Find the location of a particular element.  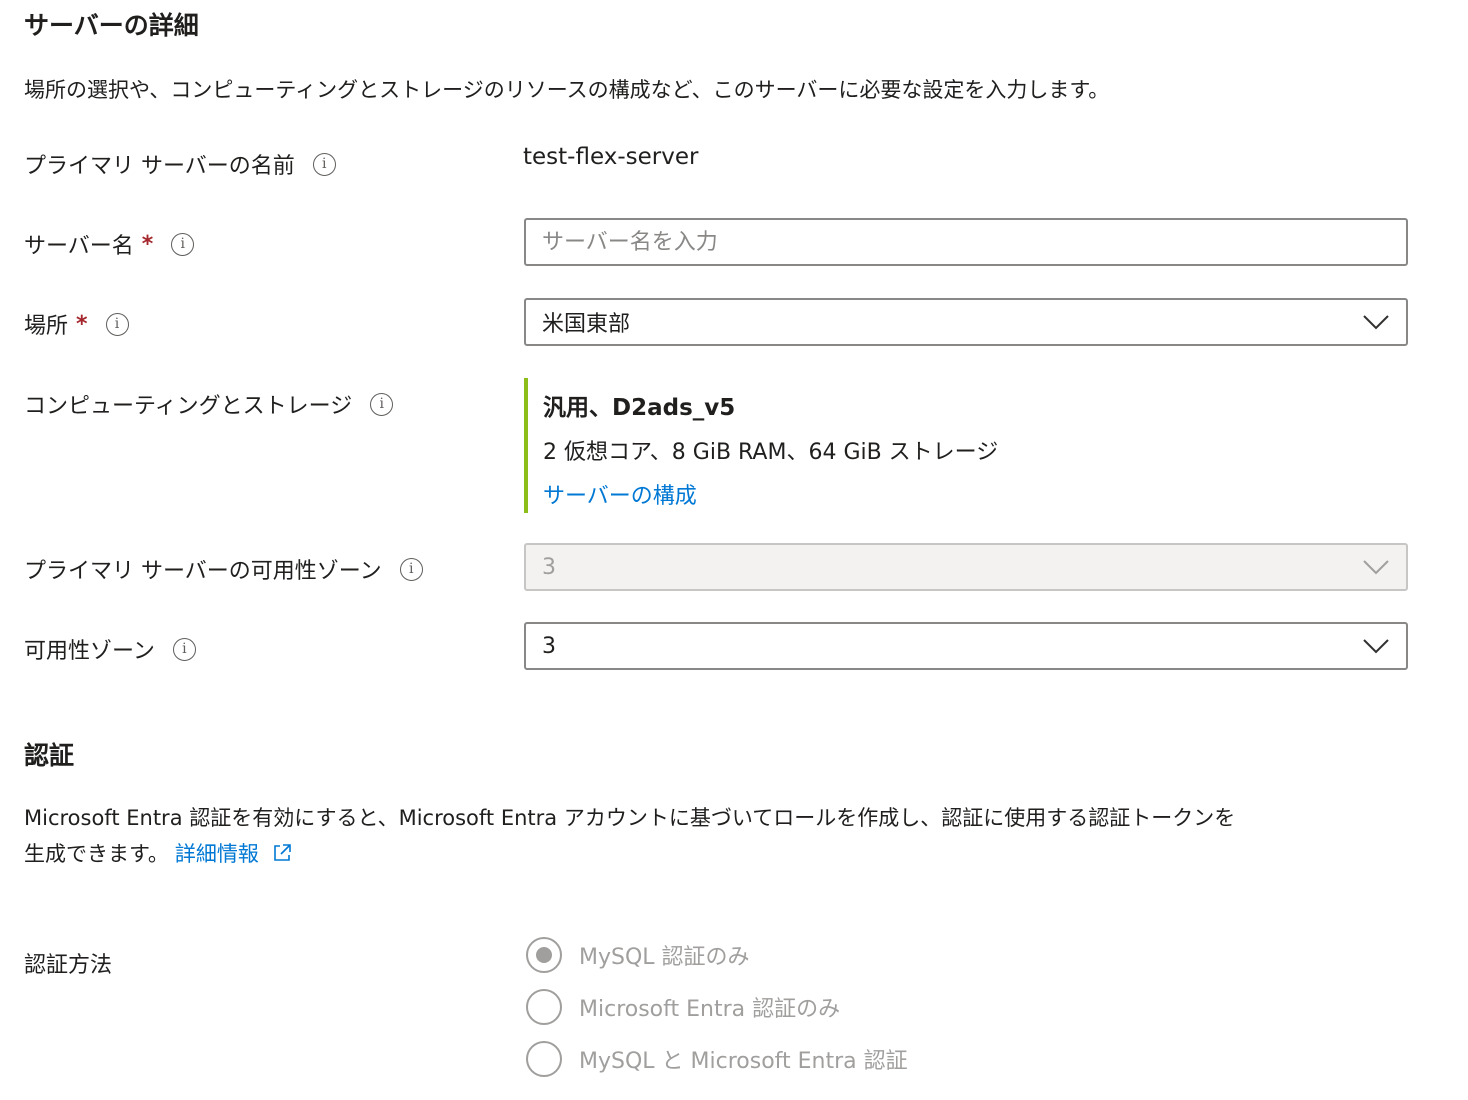

availability-zone-dropdown: 3 is located at coordinates (966, 646).